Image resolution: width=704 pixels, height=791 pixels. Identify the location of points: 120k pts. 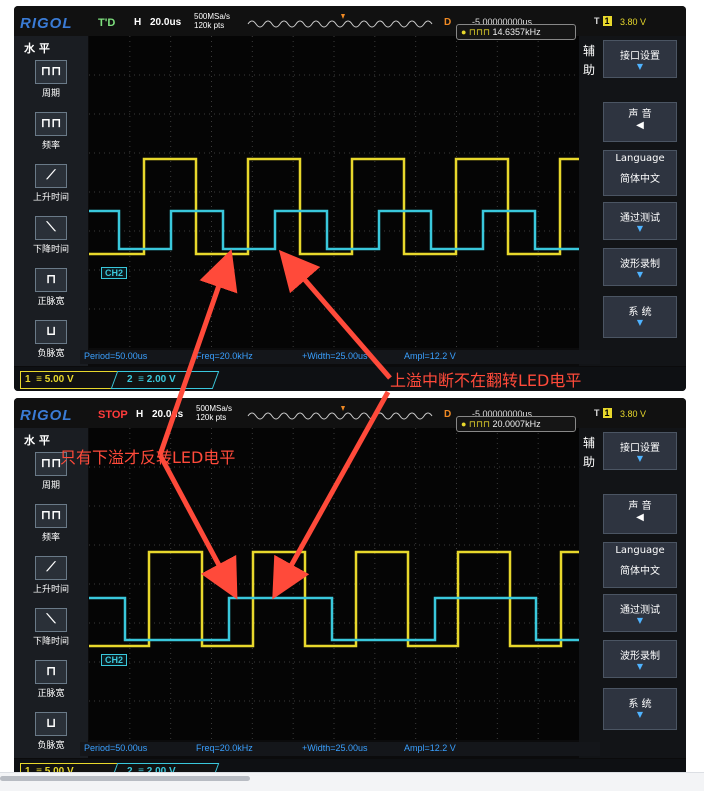
(211, 417).